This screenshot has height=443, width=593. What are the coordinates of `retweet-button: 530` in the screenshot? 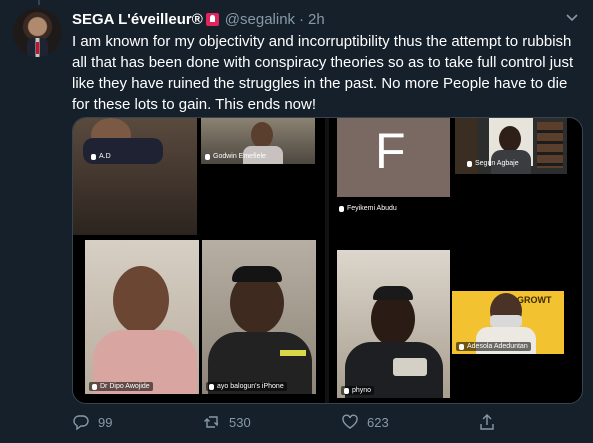 It's located at (227, 422).